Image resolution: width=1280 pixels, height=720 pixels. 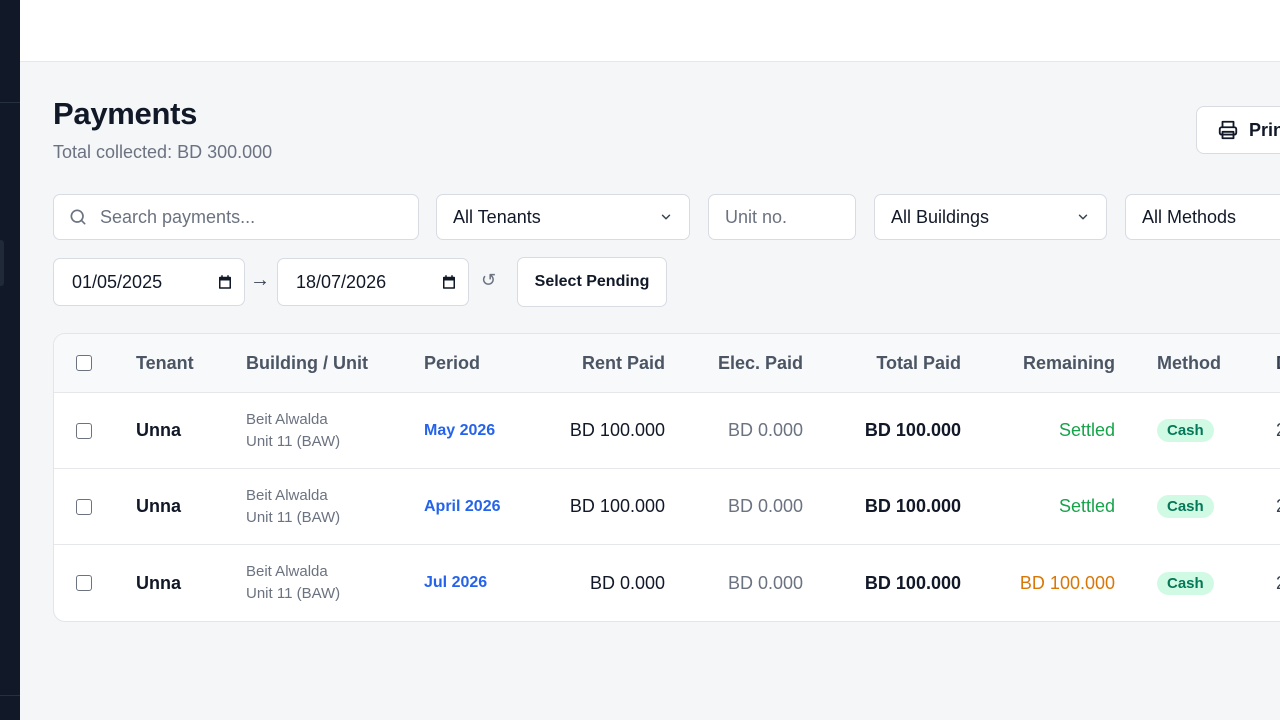 What do you see at coordinates (497, 216) in the screenshot?
I see `tenant-select-value: All Tenants` at bounding box center [497, 216].